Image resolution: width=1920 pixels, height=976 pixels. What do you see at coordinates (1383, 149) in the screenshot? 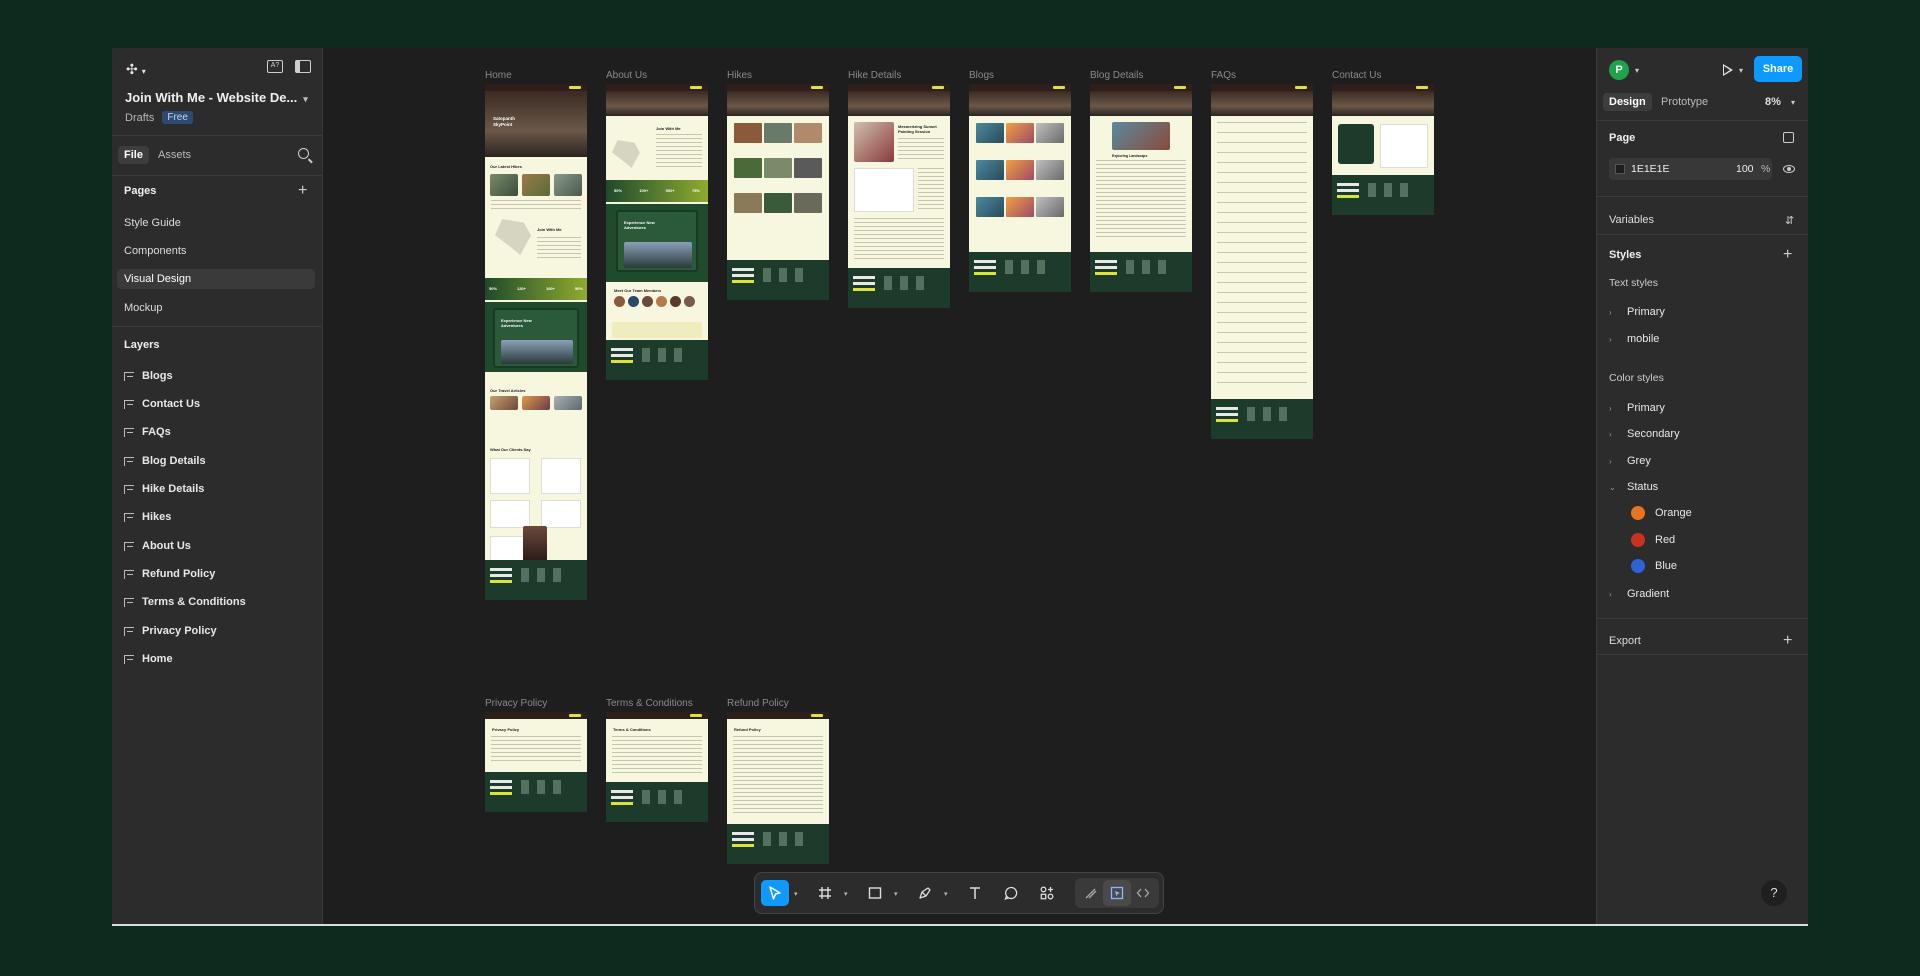
I see `frame-contact-us` at bounding box center [1383, 149].